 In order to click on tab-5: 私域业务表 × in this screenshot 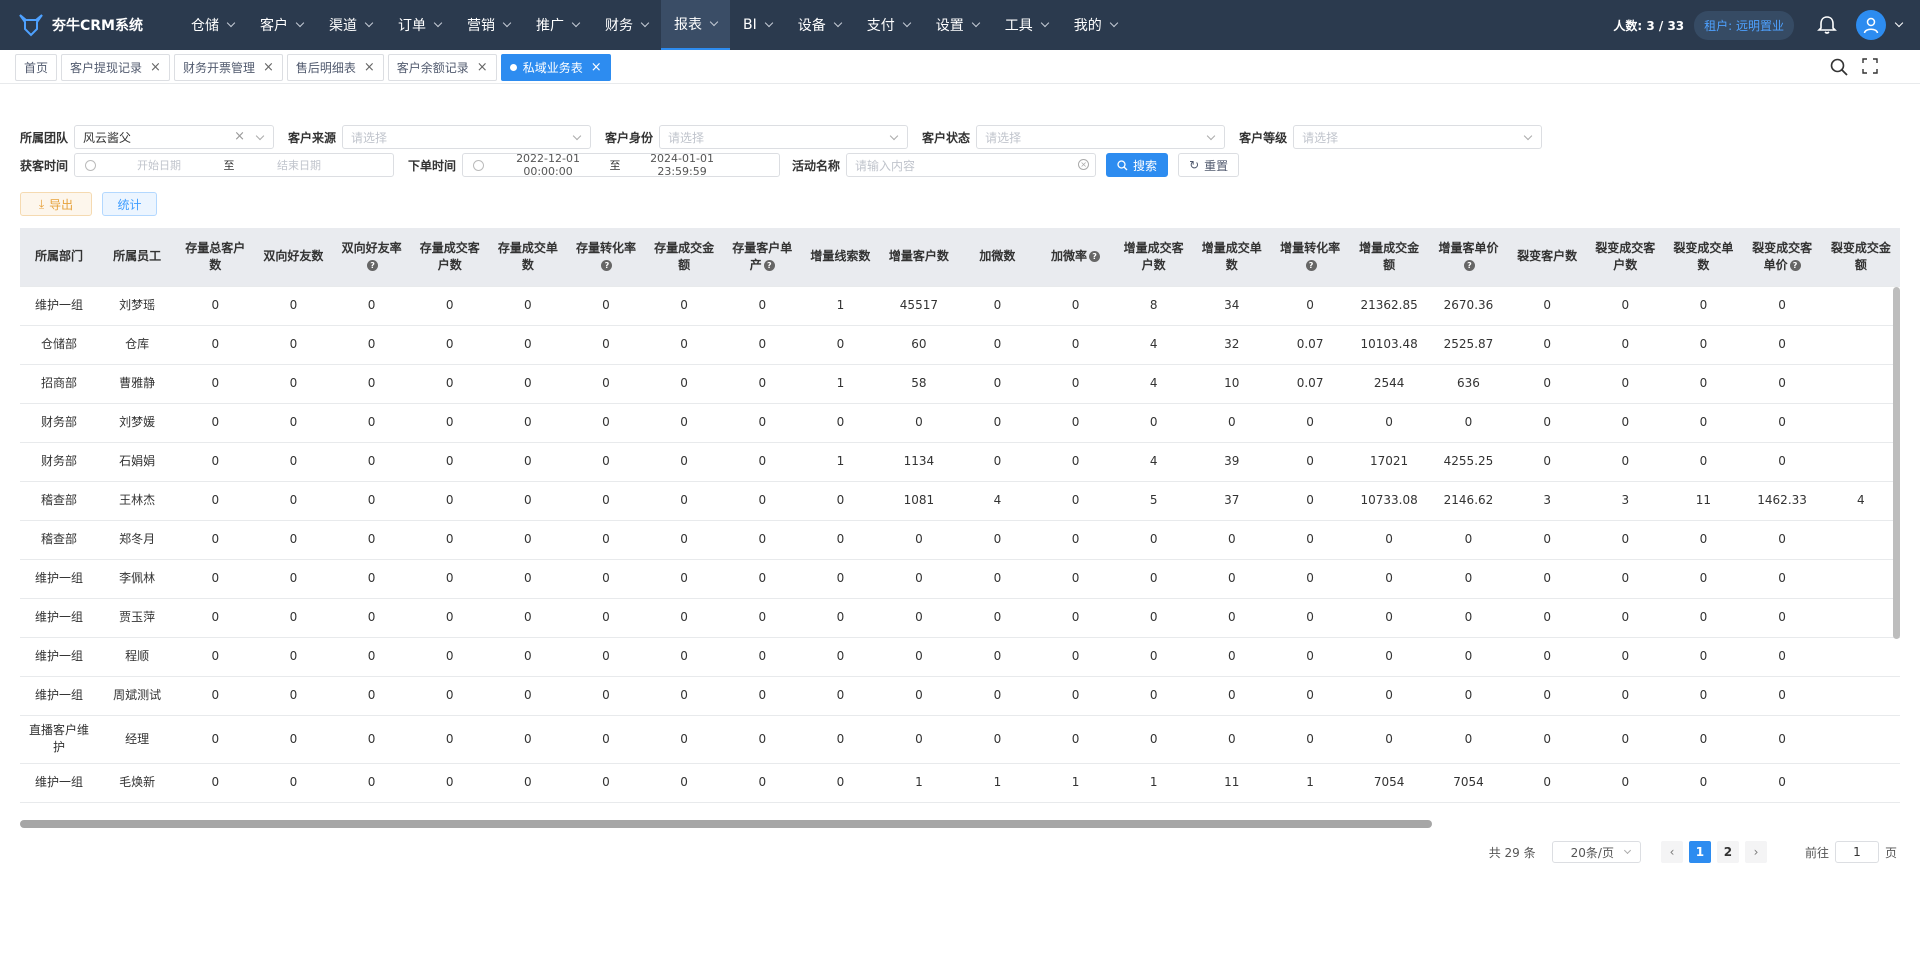, I will do `click(555, 67)`.